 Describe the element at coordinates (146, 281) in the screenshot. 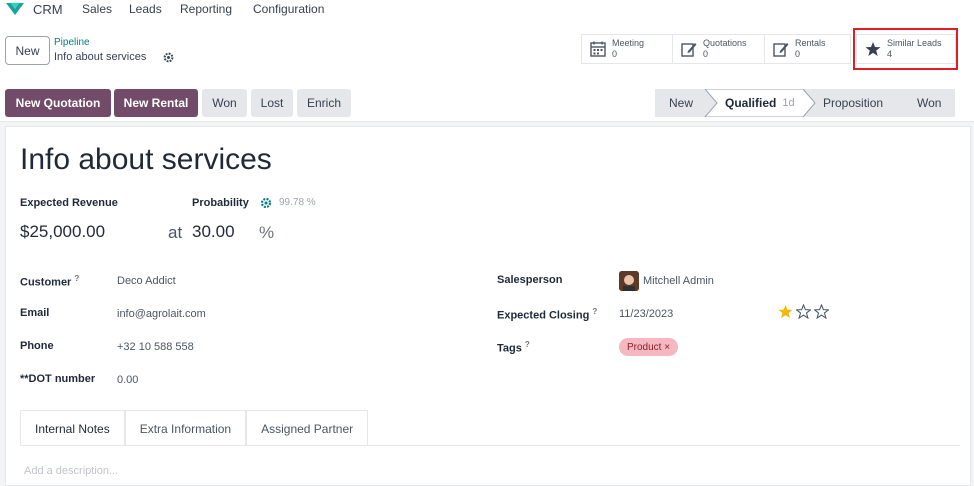

I see `customer-field: Deco Addict` at that location.